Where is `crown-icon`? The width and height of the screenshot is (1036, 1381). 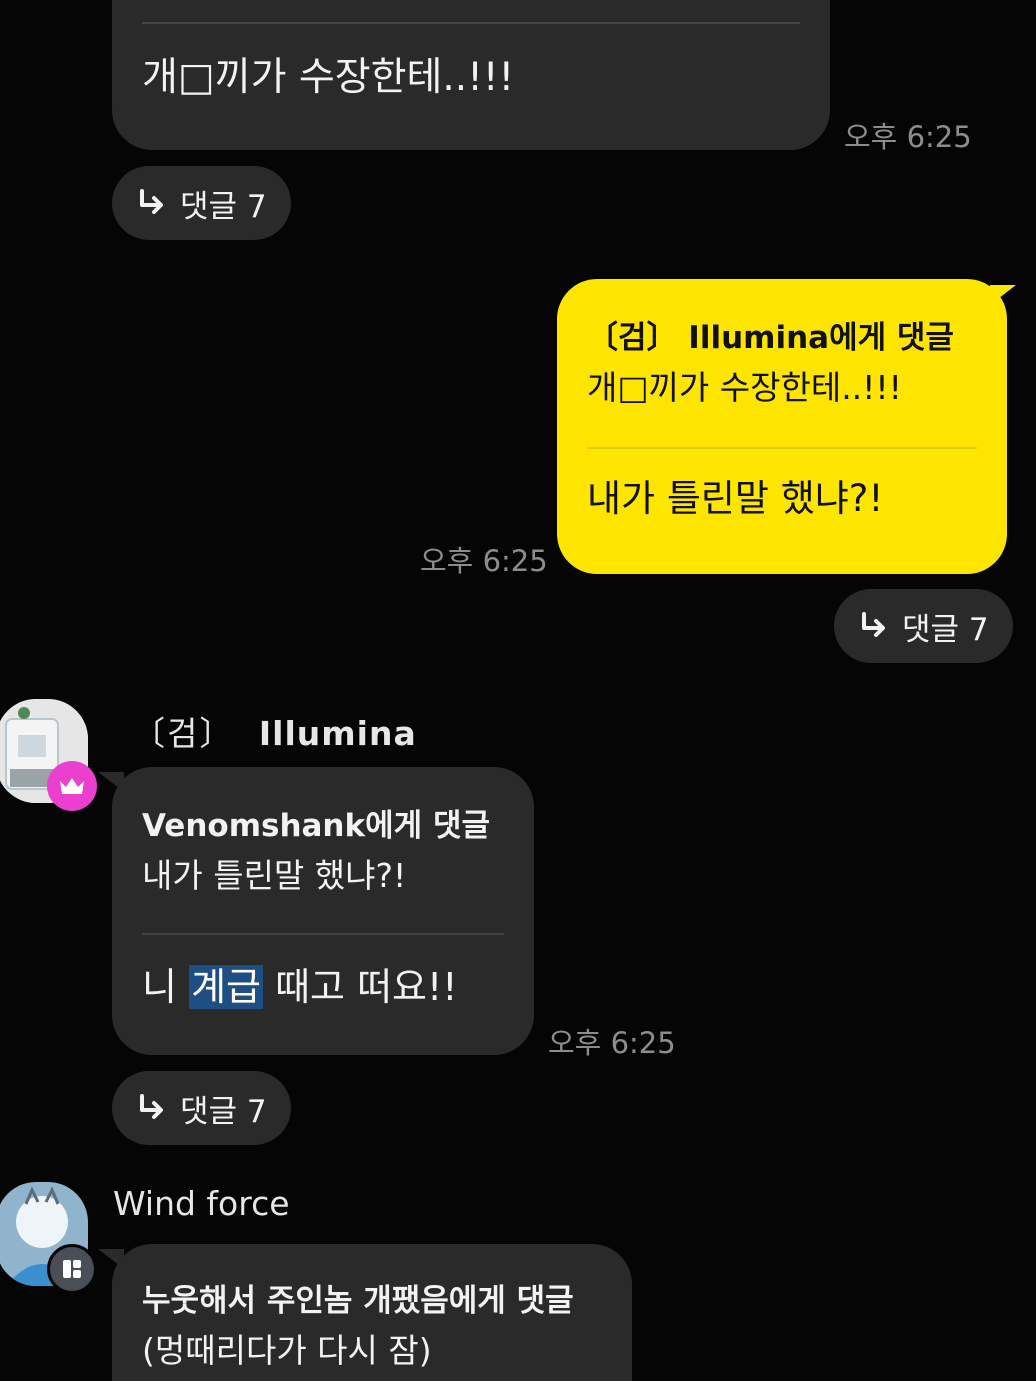 crown-icon is located at coordinates (72, 786).